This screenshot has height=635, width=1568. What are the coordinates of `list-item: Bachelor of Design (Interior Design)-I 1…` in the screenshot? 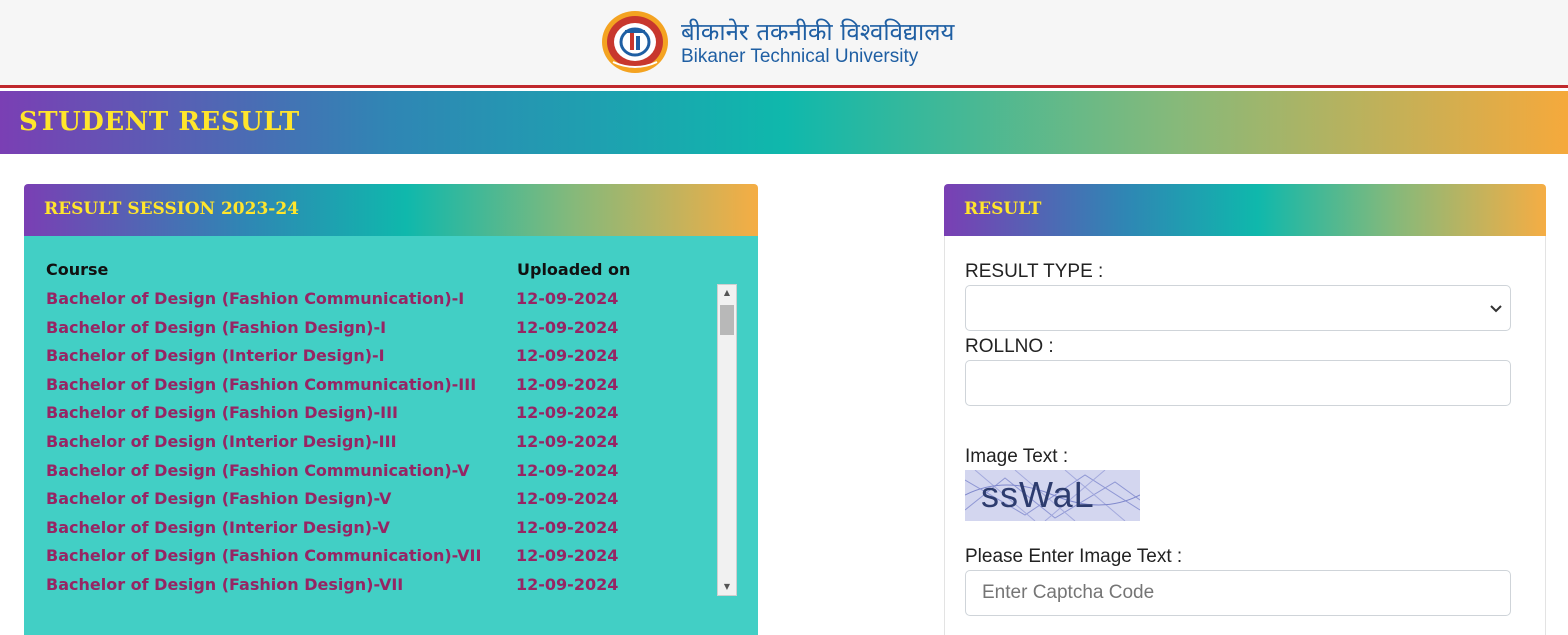 It's located at (381, 356).